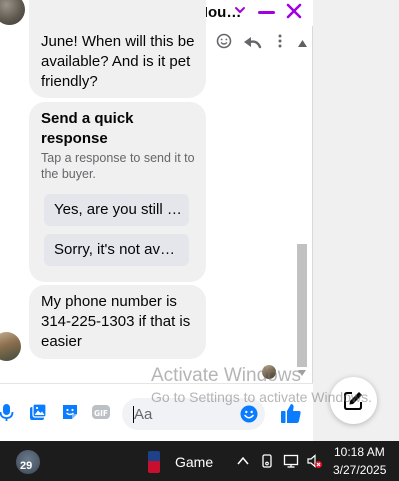 This screenshot has width=399, height=481. What do you see at coordinates (253, 43) in the screenshot?
I see `reply-icon` at bounding box center [253, 43].